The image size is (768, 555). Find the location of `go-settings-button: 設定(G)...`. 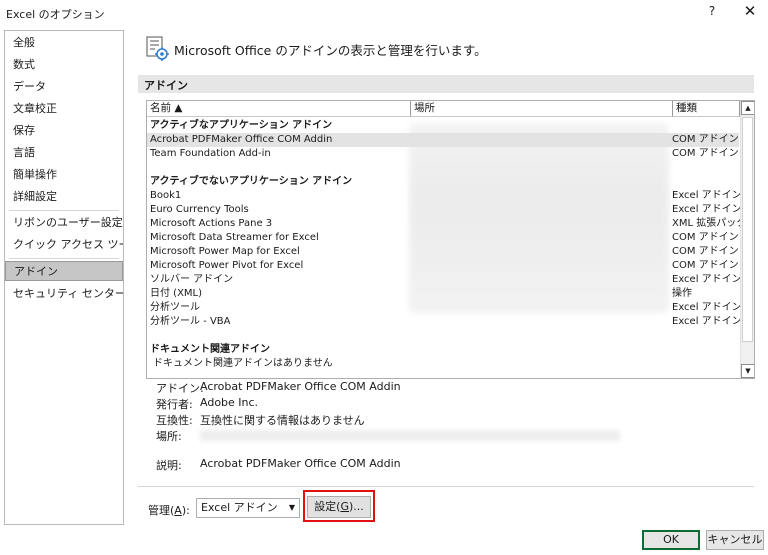

go-settings-button: 設定(G)... is located at coordinates (339, 507).